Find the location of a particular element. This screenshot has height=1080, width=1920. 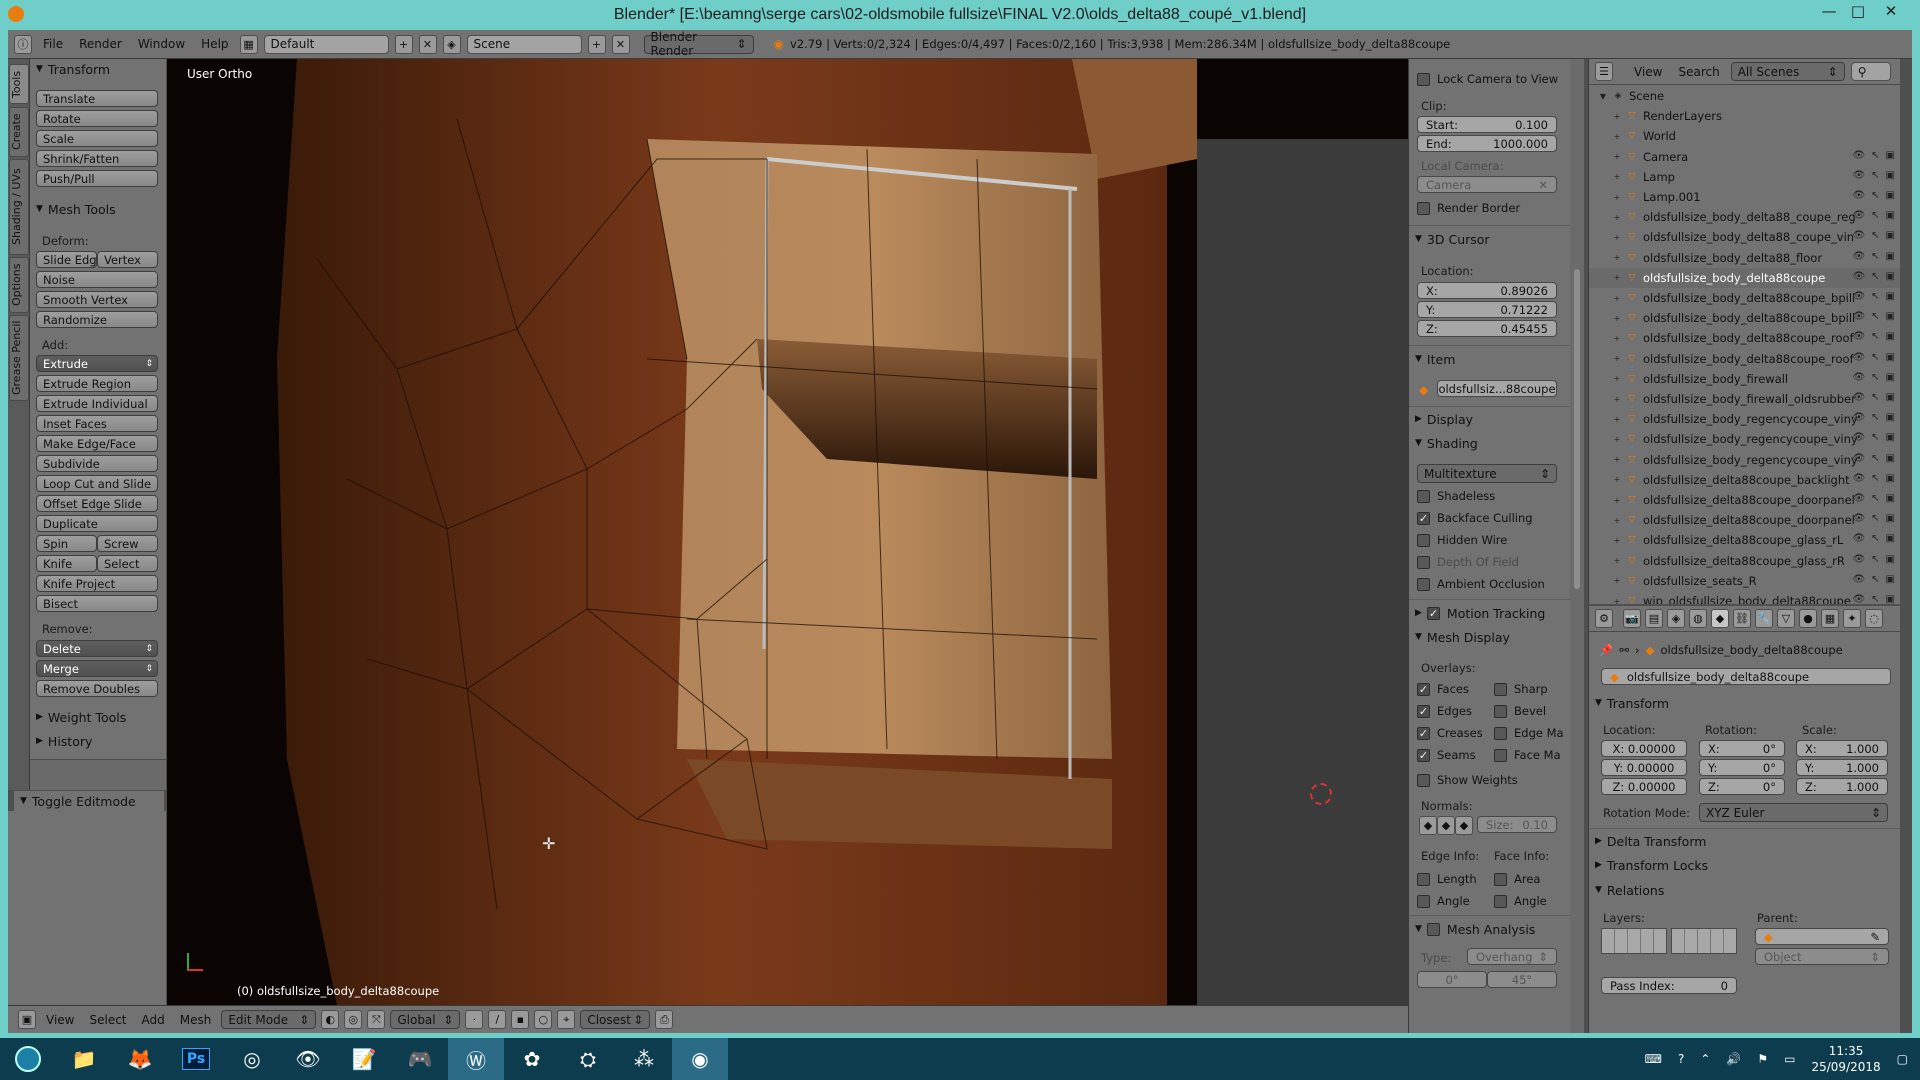

pivot-icon: ◎ is located at coordinates (353, 1019).